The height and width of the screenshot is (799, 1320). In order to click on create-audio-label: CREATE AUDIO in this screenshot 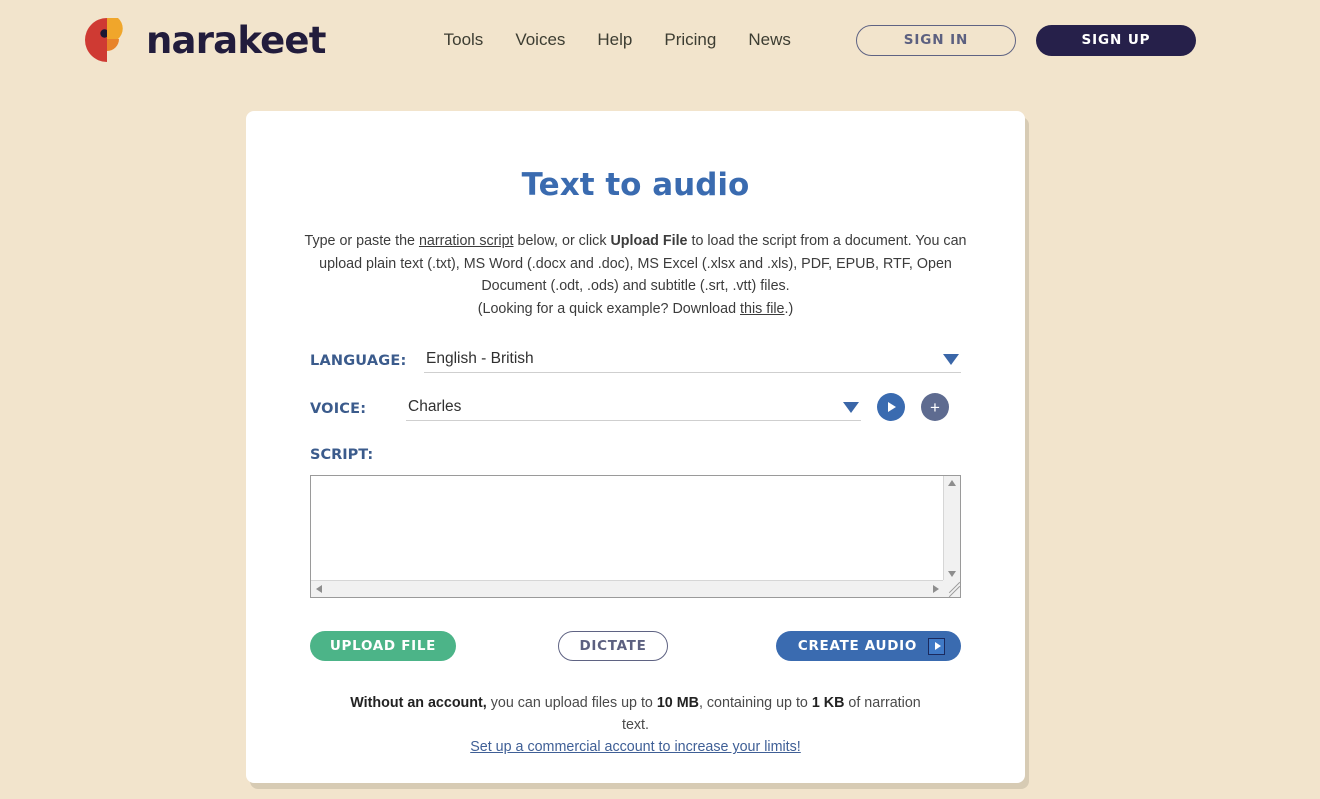, I will do `click(857, 646)`.